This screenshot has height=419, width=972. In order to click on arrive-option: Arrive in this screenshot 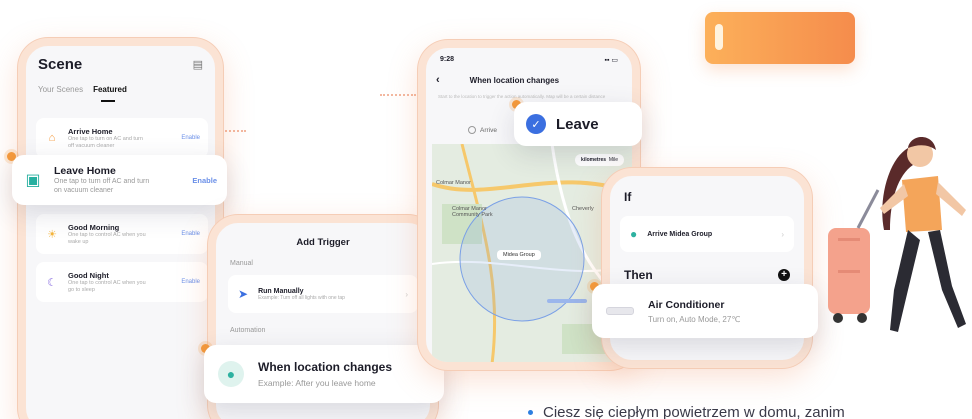, I will do `click(482, 130)`.